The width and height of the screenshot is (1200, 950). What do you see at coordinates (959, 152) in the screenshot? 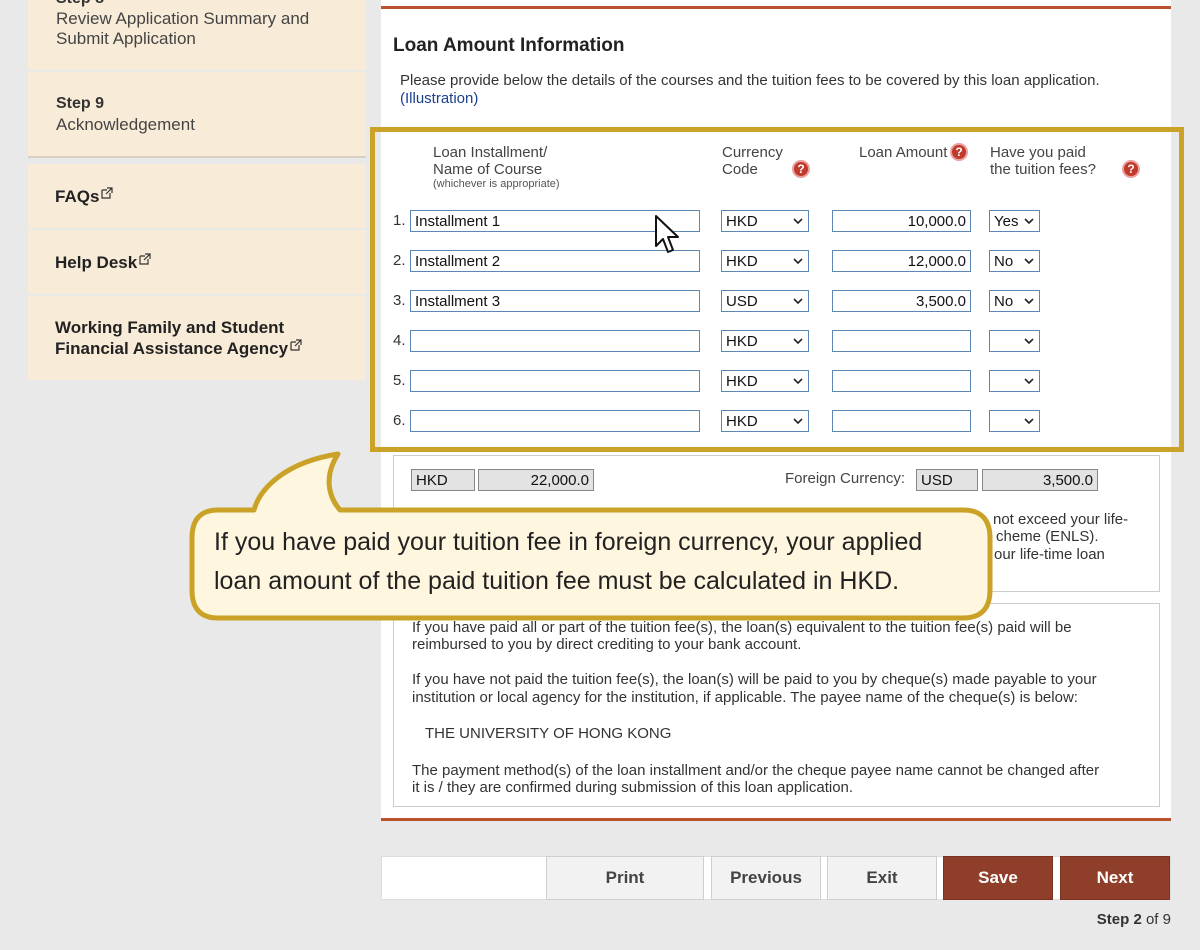
I see `amount-help-icon: ?` at bounding box center [959, 152].